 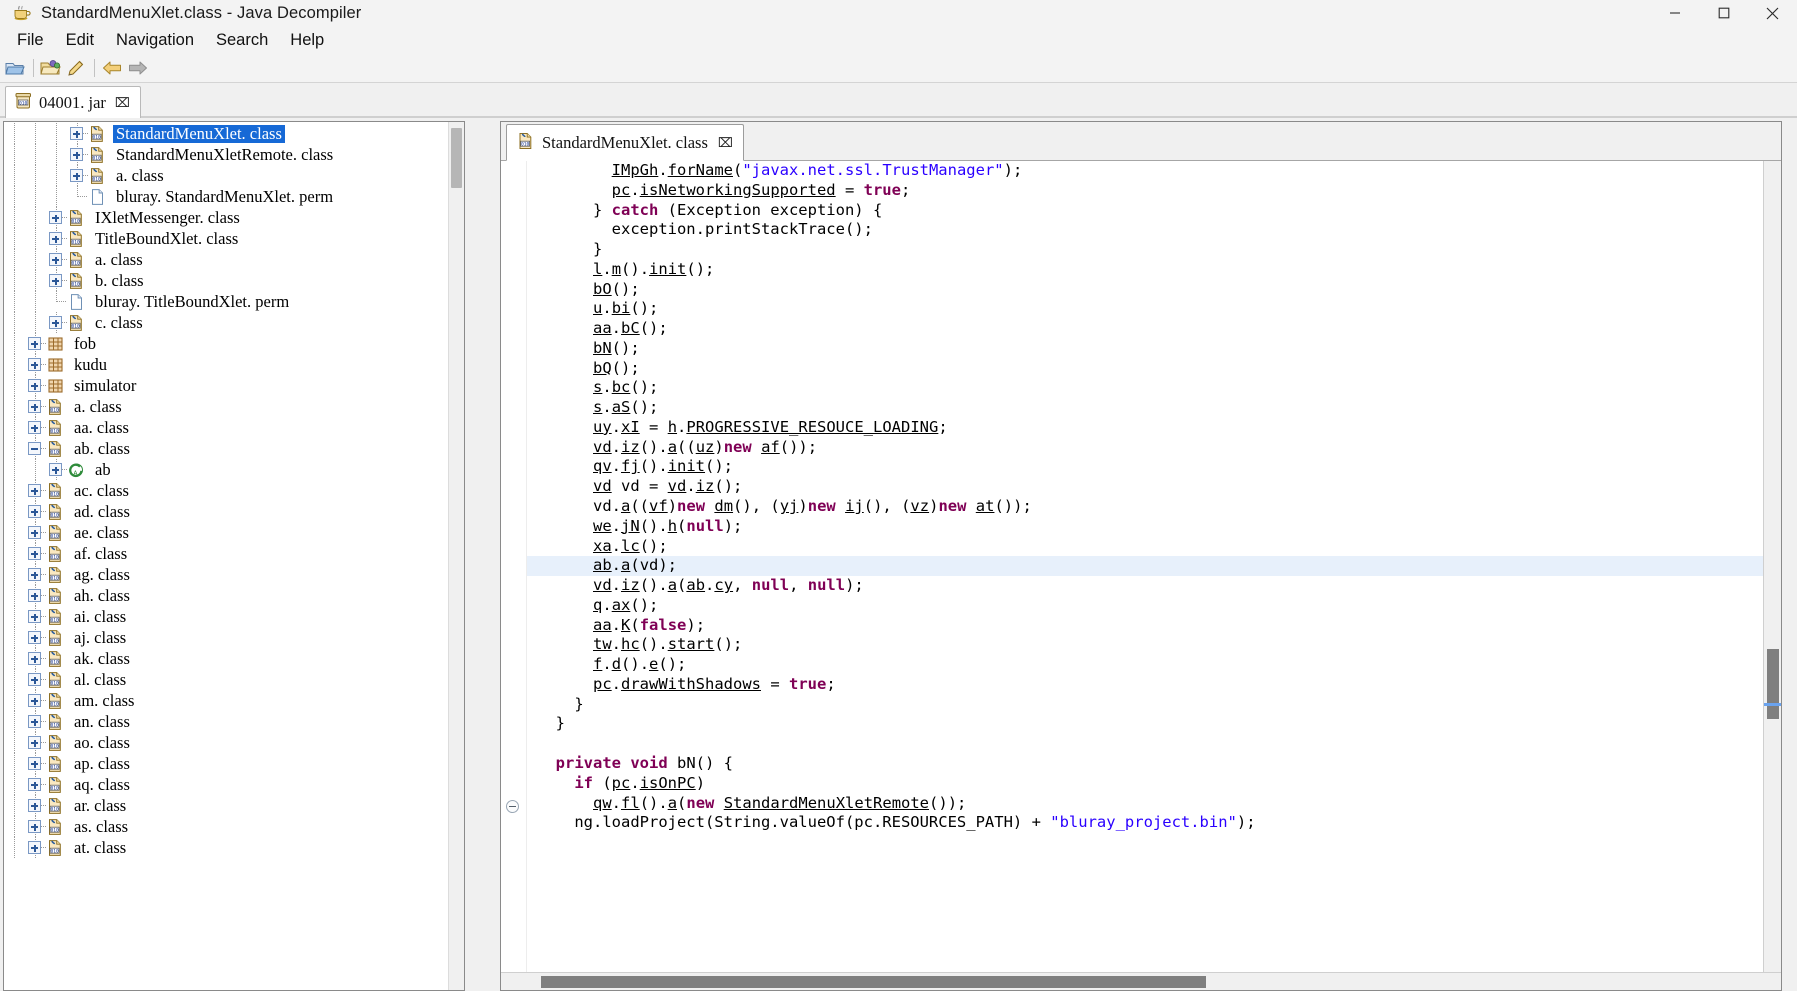 I want to click on tree-item-ar-class: 010 ar. class, so click(x=226, y=805).